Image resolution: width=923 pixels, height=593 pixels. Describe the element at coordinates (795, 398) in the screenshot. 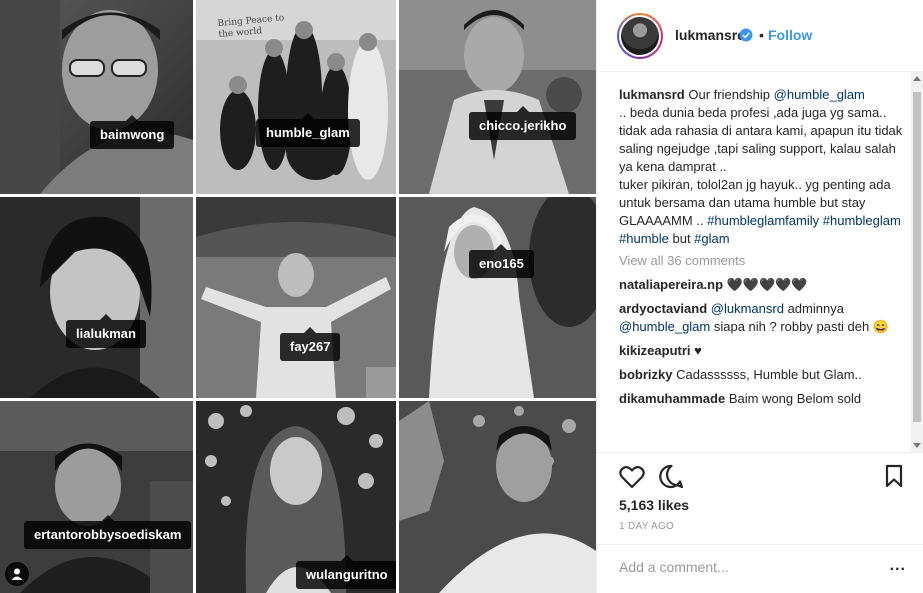

I see `comment-text: Baim wong Belom sold` at that location.